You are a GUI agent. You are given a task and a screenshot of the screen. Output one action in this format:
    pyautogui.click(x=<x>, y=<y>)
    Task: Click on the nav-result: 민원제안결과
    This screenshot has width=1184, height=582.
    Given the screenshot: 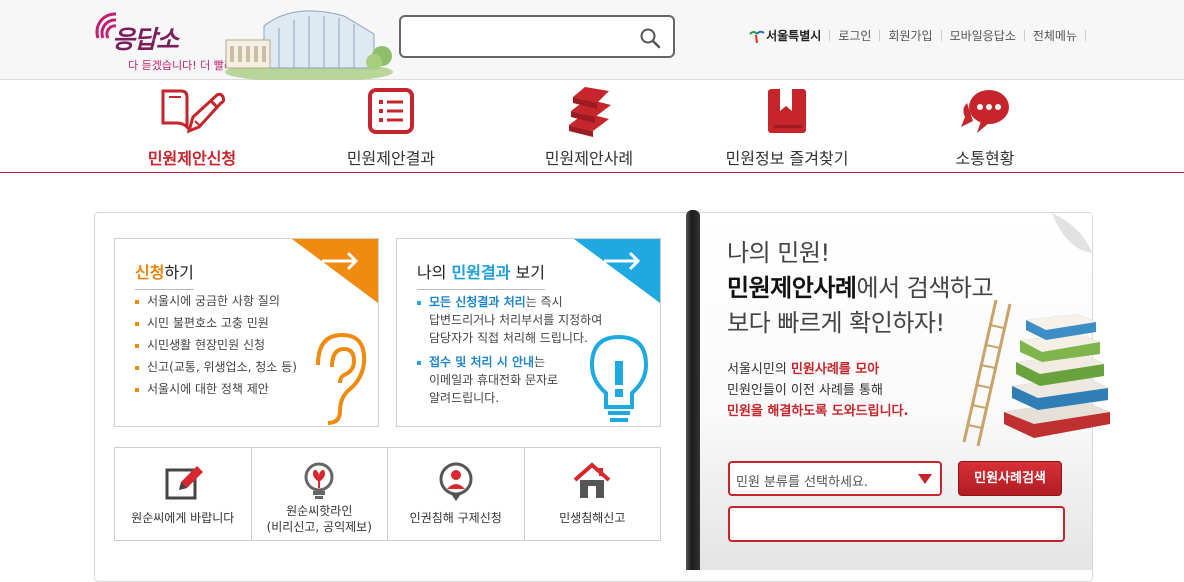 What is the action you would take?
    pyautogui.click(x=391, y=126)
    